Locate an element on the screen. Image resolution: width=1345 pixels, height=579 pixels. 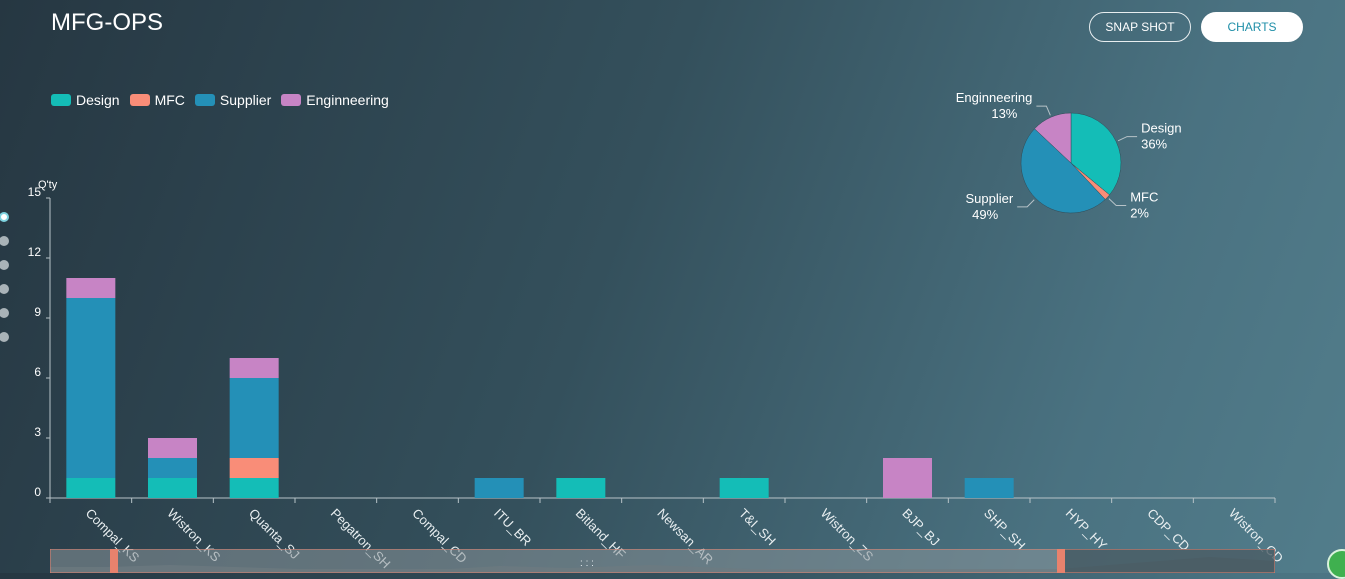
pie-chart: Design36% MFC2% Supplier49% Enginneering13% is located at coordinates (1069, 156).